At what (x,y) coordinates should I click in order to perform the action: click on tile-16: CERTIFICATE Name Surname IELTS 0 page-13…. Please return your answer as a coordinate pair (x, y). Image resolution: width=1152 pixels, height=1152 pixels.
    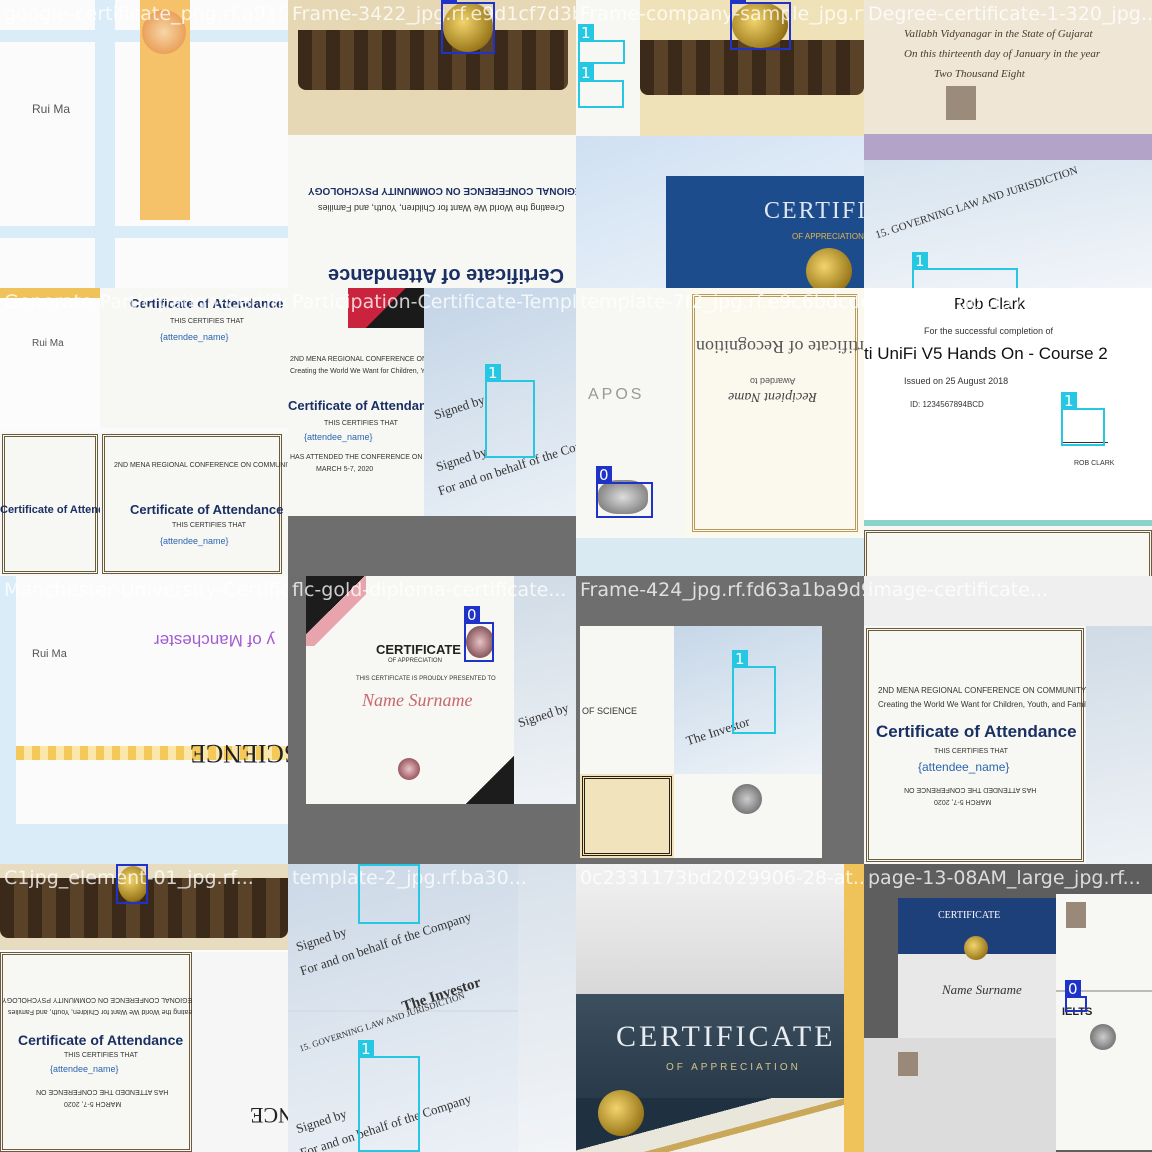
    Looking at the image, I should click on (1008, 1008).